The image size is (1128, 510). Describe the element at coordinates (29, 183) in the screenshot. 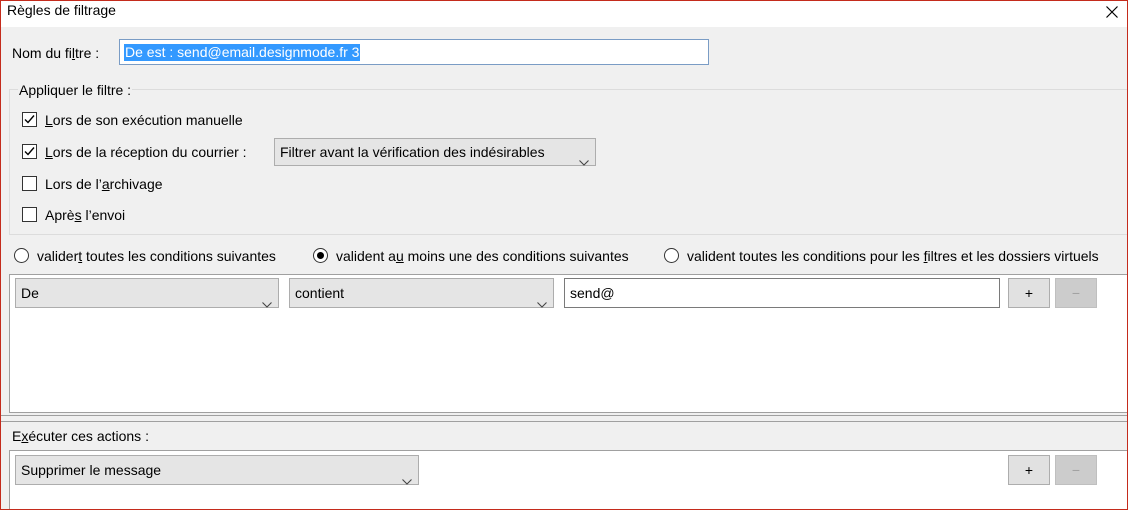

I see `archiving-checkbox` at that location.